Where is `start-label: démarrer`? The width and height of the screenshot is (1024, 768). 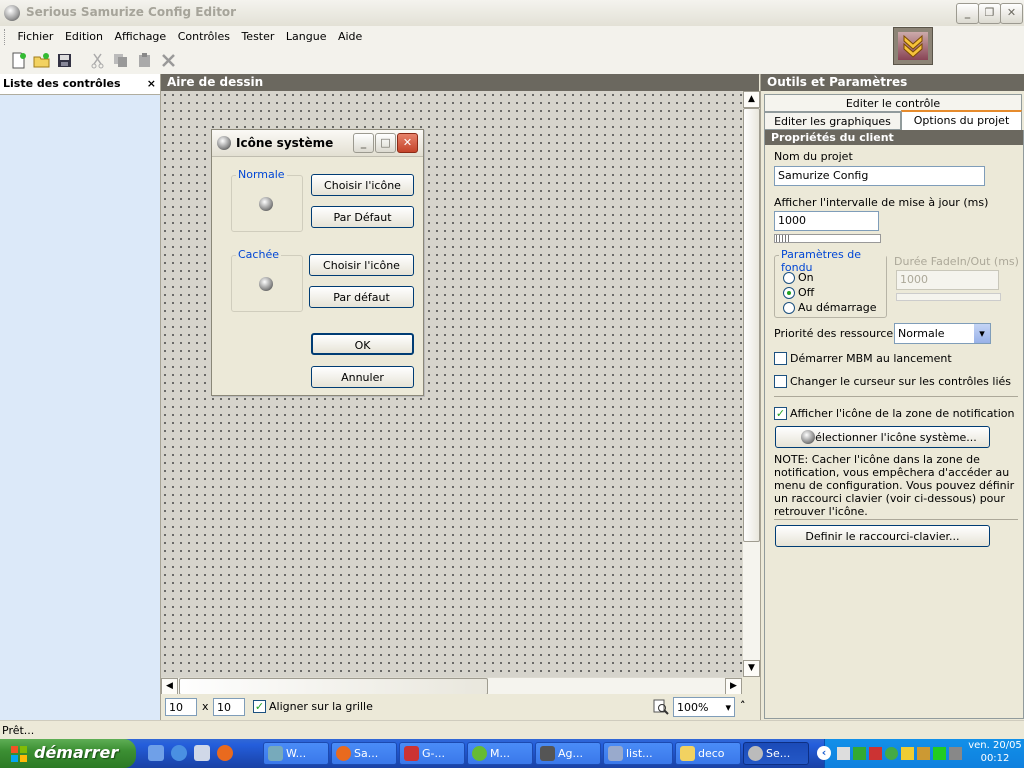 start-label: démarrer is located at coordinates (76, 752).